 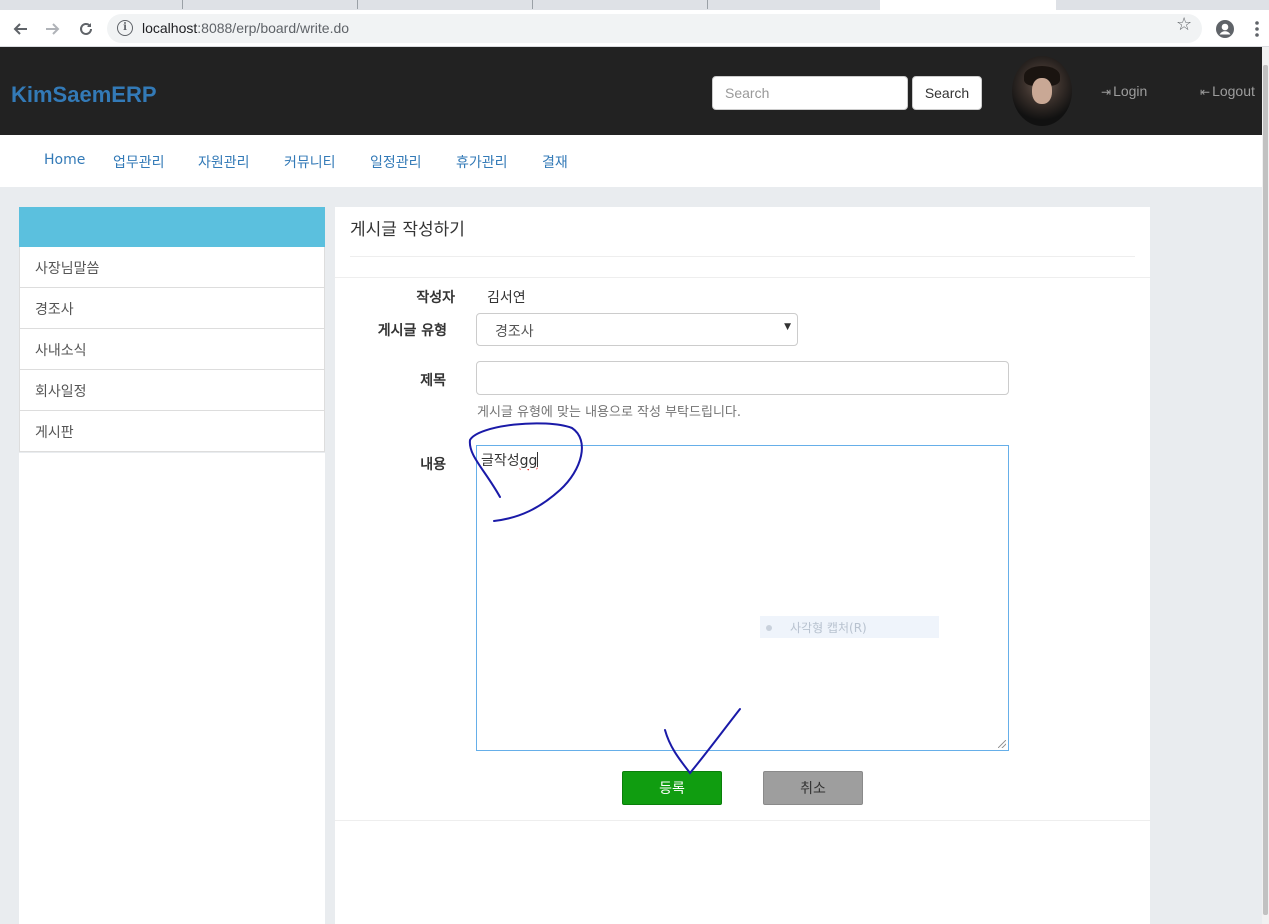 What do you see at coordinates (125, 28) in the screenshot?
I see `site-info-icon: i` at bounding box center [125, 28].